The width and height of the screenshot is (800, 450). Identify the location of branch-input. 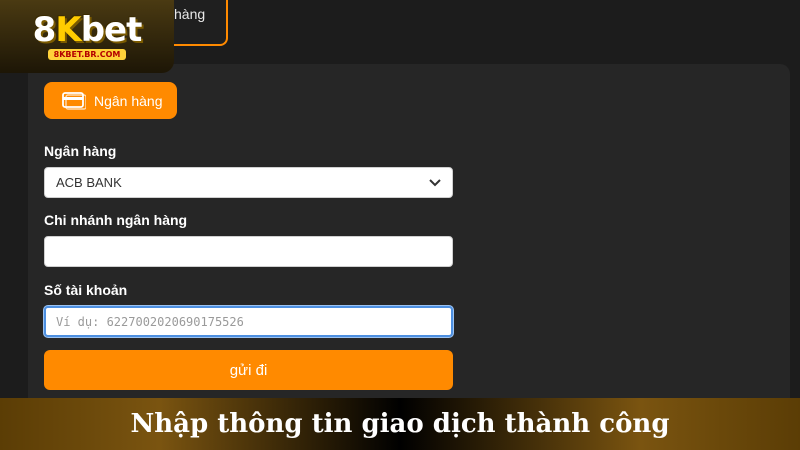
(248, 251).